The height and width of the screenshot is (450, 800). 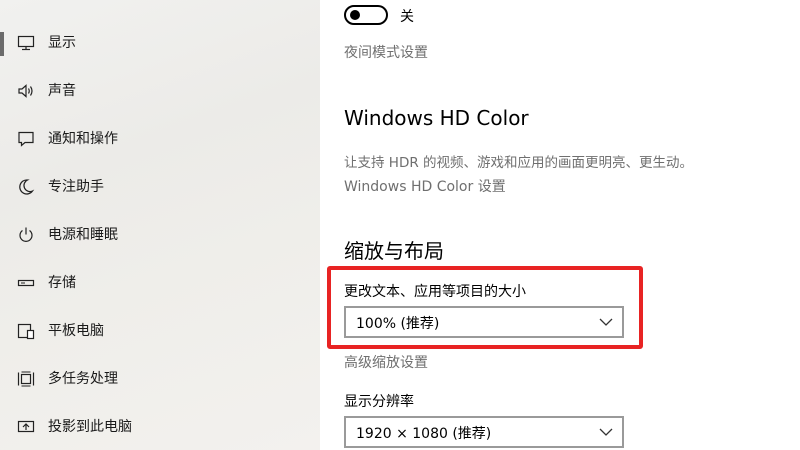 I want to click on storage-icon, so click(x=26, y=283).